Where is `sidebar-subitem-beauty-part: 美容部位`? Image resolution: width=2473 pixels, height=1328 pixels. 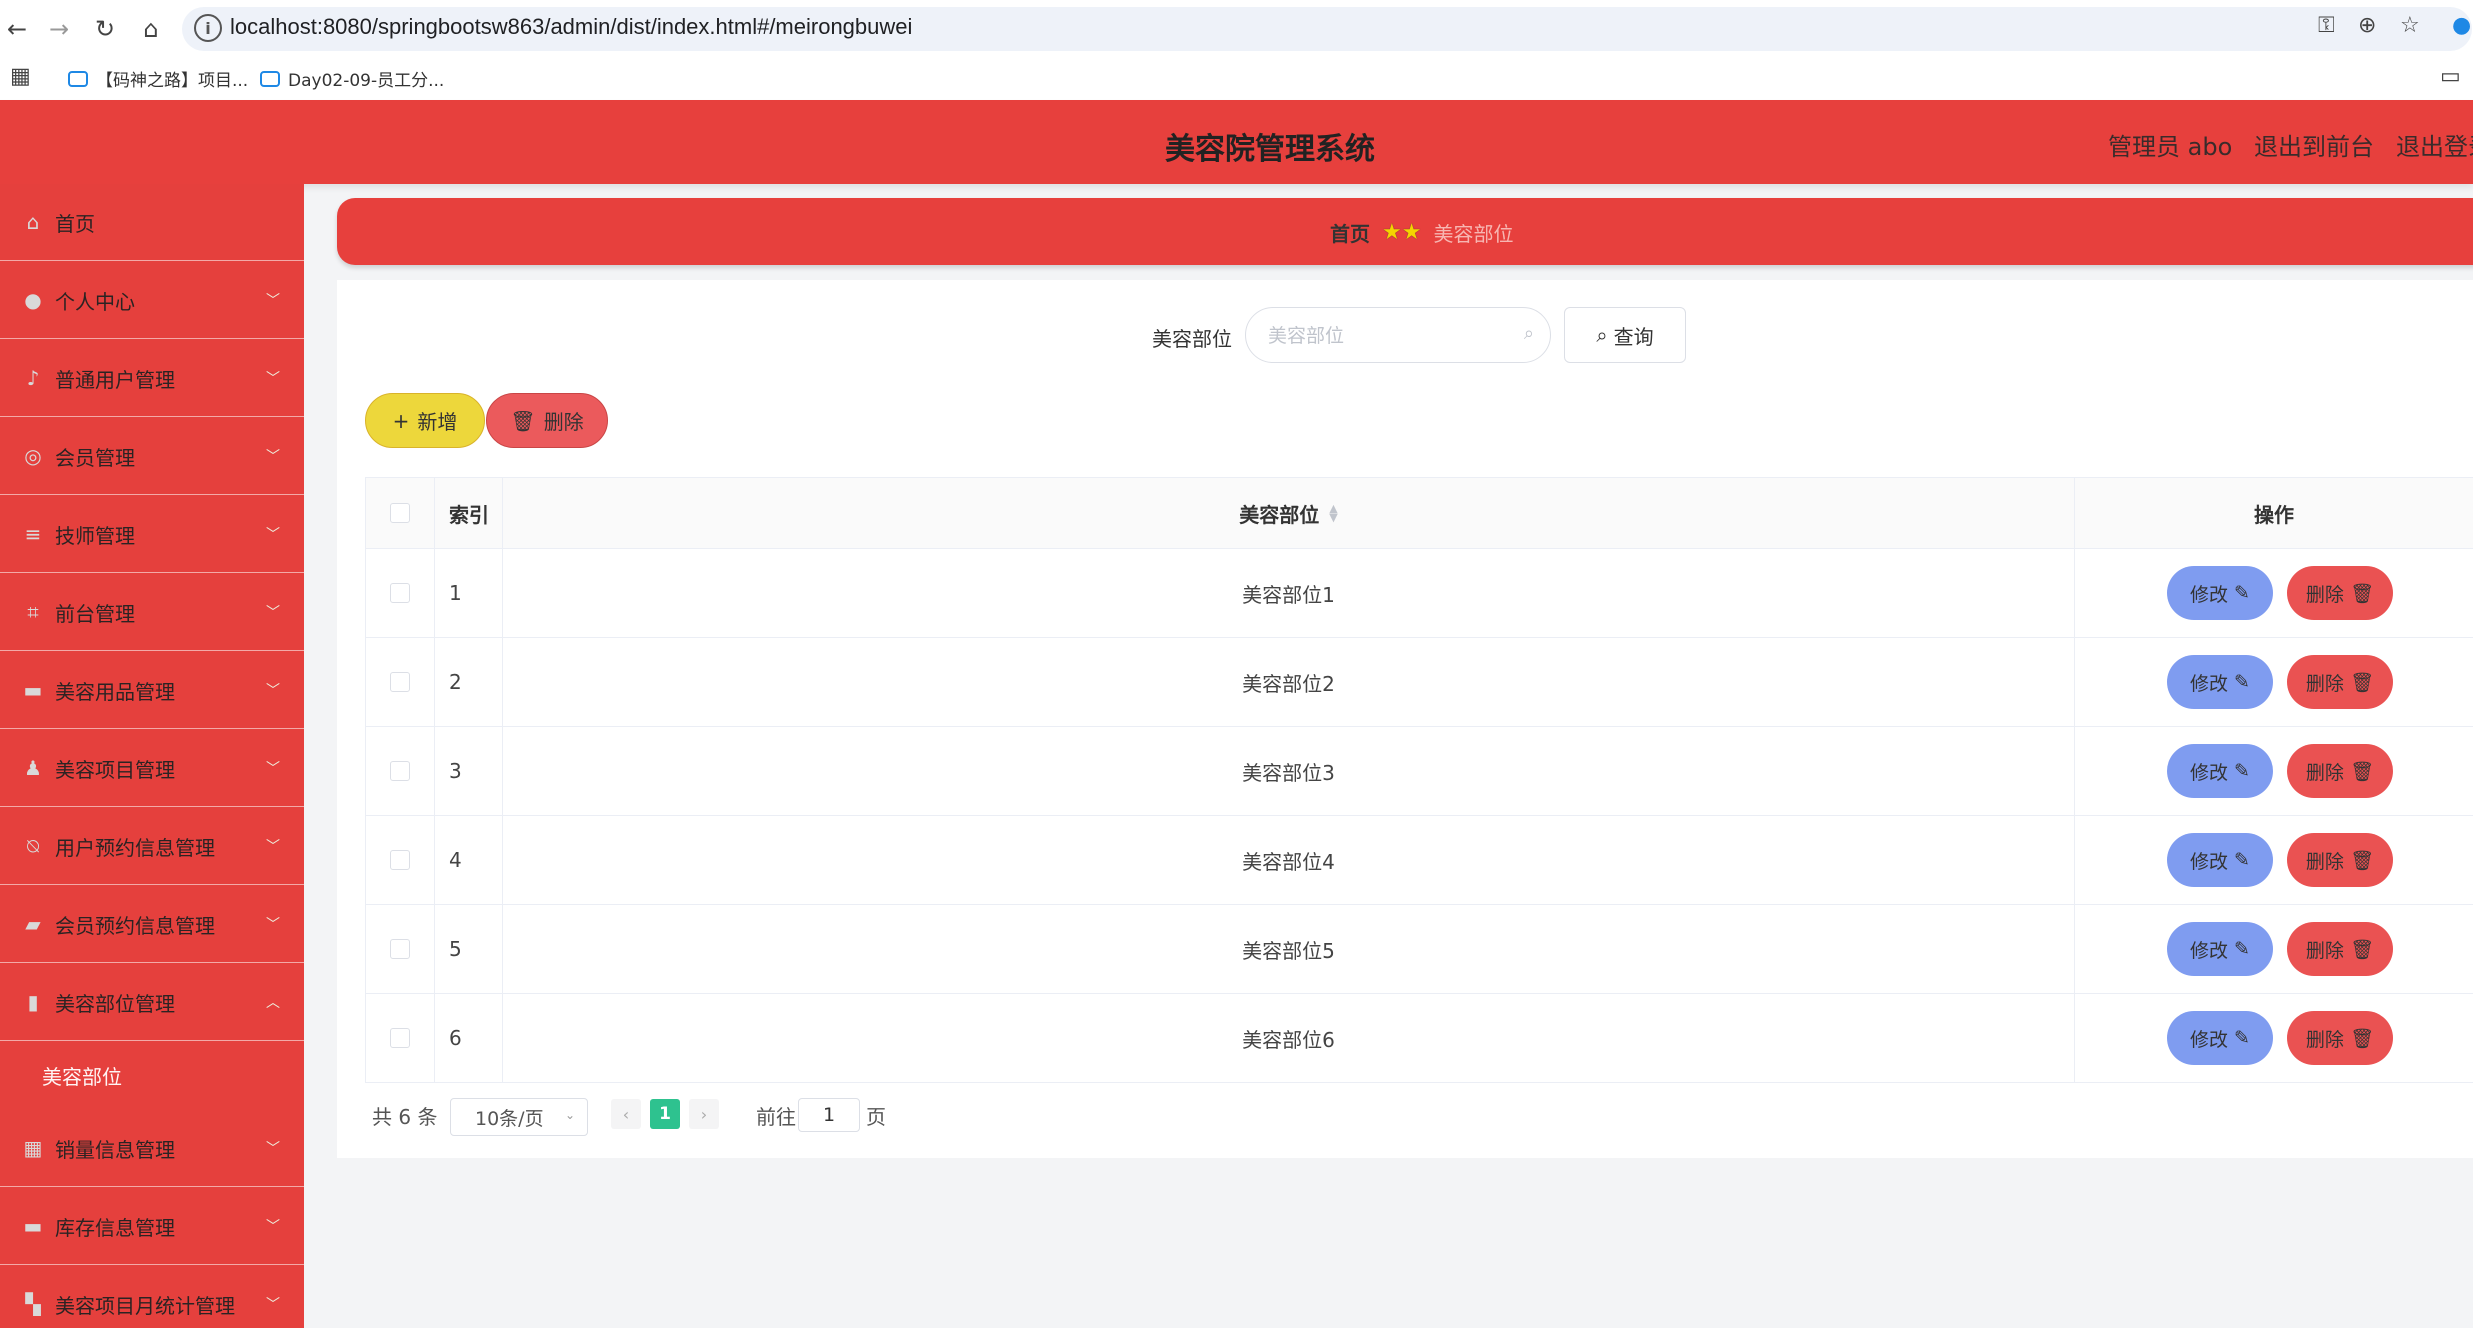
sidebar-subitem-beauty-part: 美容部位 is located at coordinates (152, 1075).